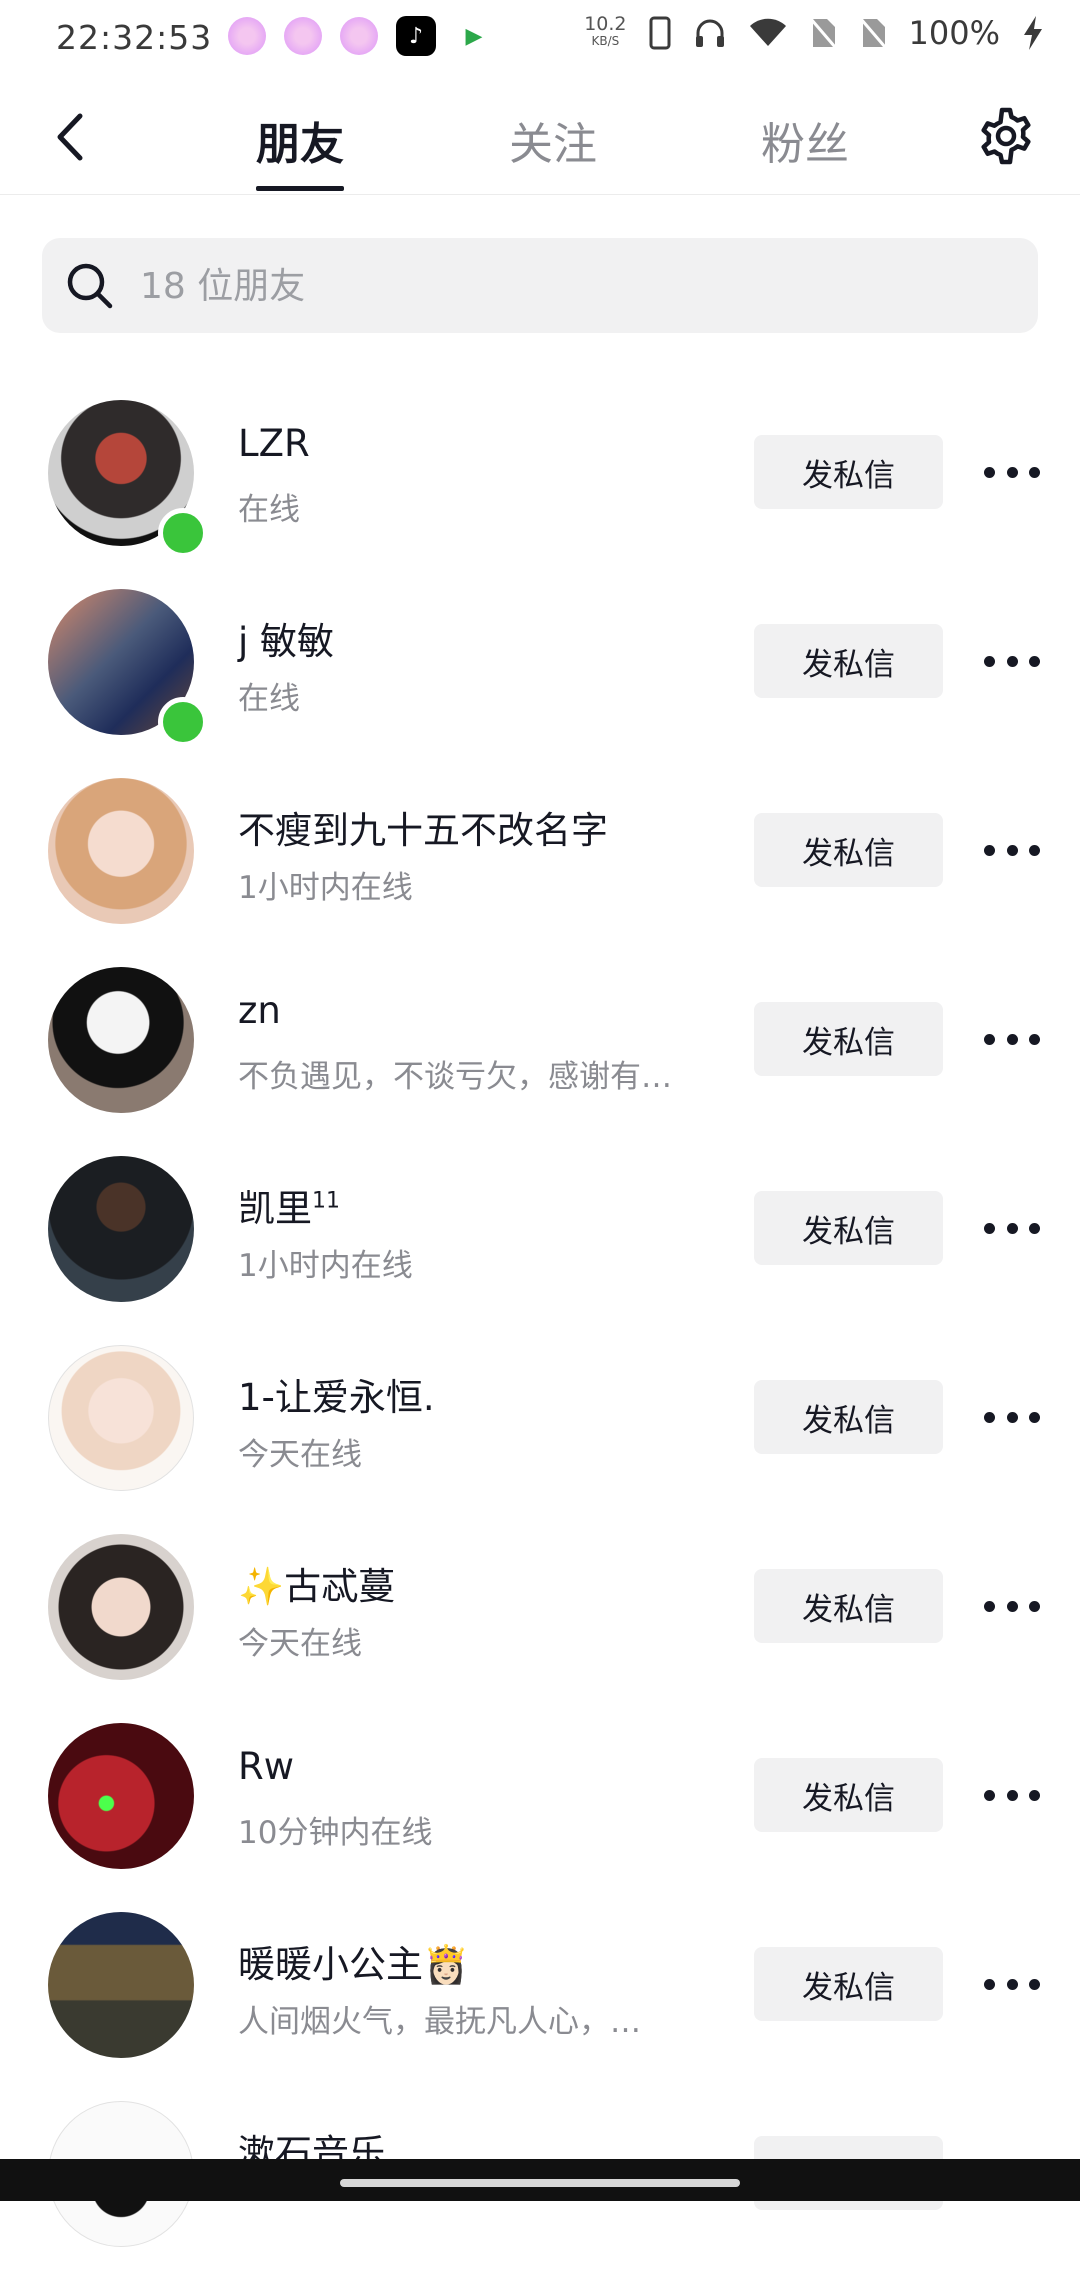  I want to click on friend-name: 凯里11, so click(289, 1208).